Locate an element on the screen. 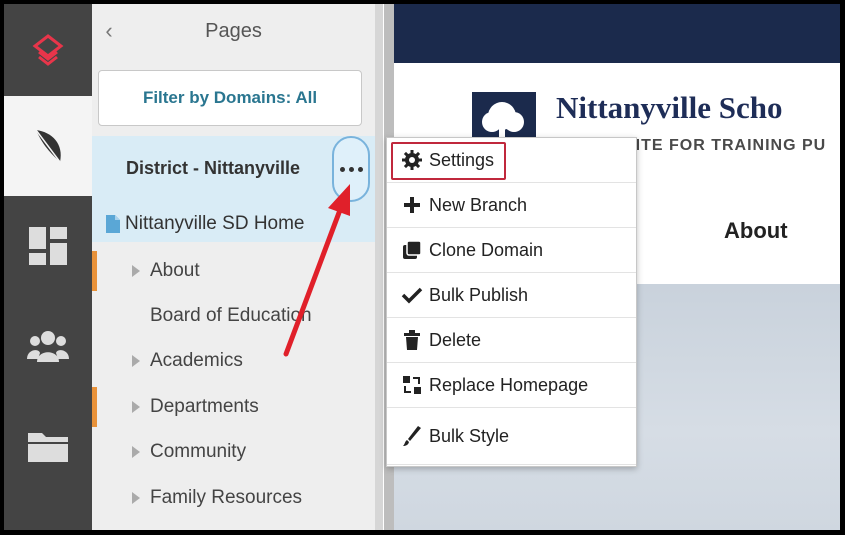 This screenshot has width=845, height=535. tree-item-about: About is located at coordinates (233, 271).